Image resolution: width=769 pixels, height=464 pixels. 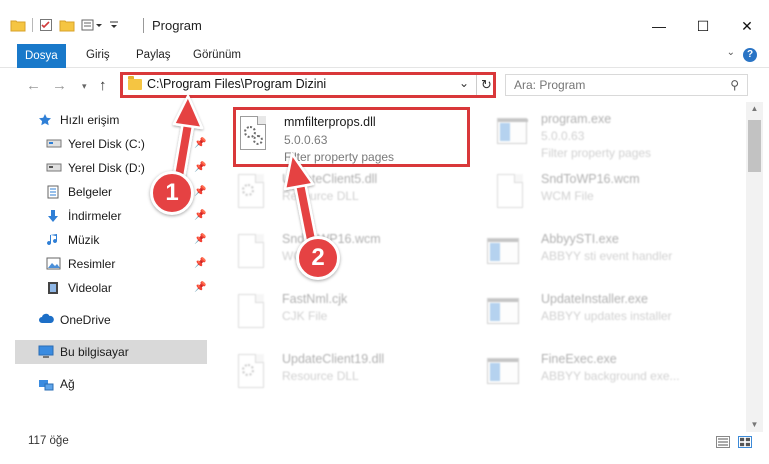 What do you see at coordinates (318, 258) in the screenshot?
I see `step-callout-2: 2` at bounding box center [318, 258].